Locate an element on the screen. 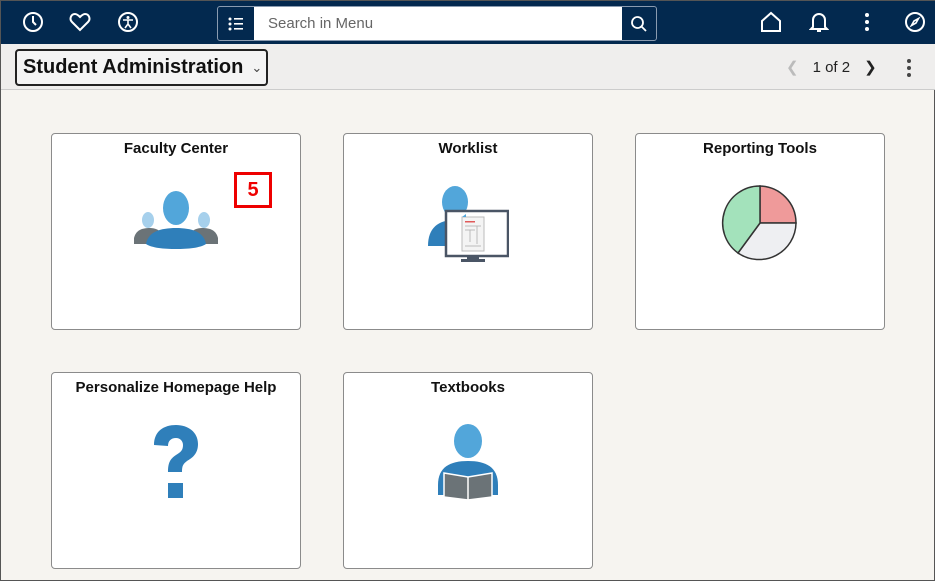 The height and width of the screenshot is (581, 935). tile-faculty-center: Faculty Center 5 is located at coordinates (176, 231).